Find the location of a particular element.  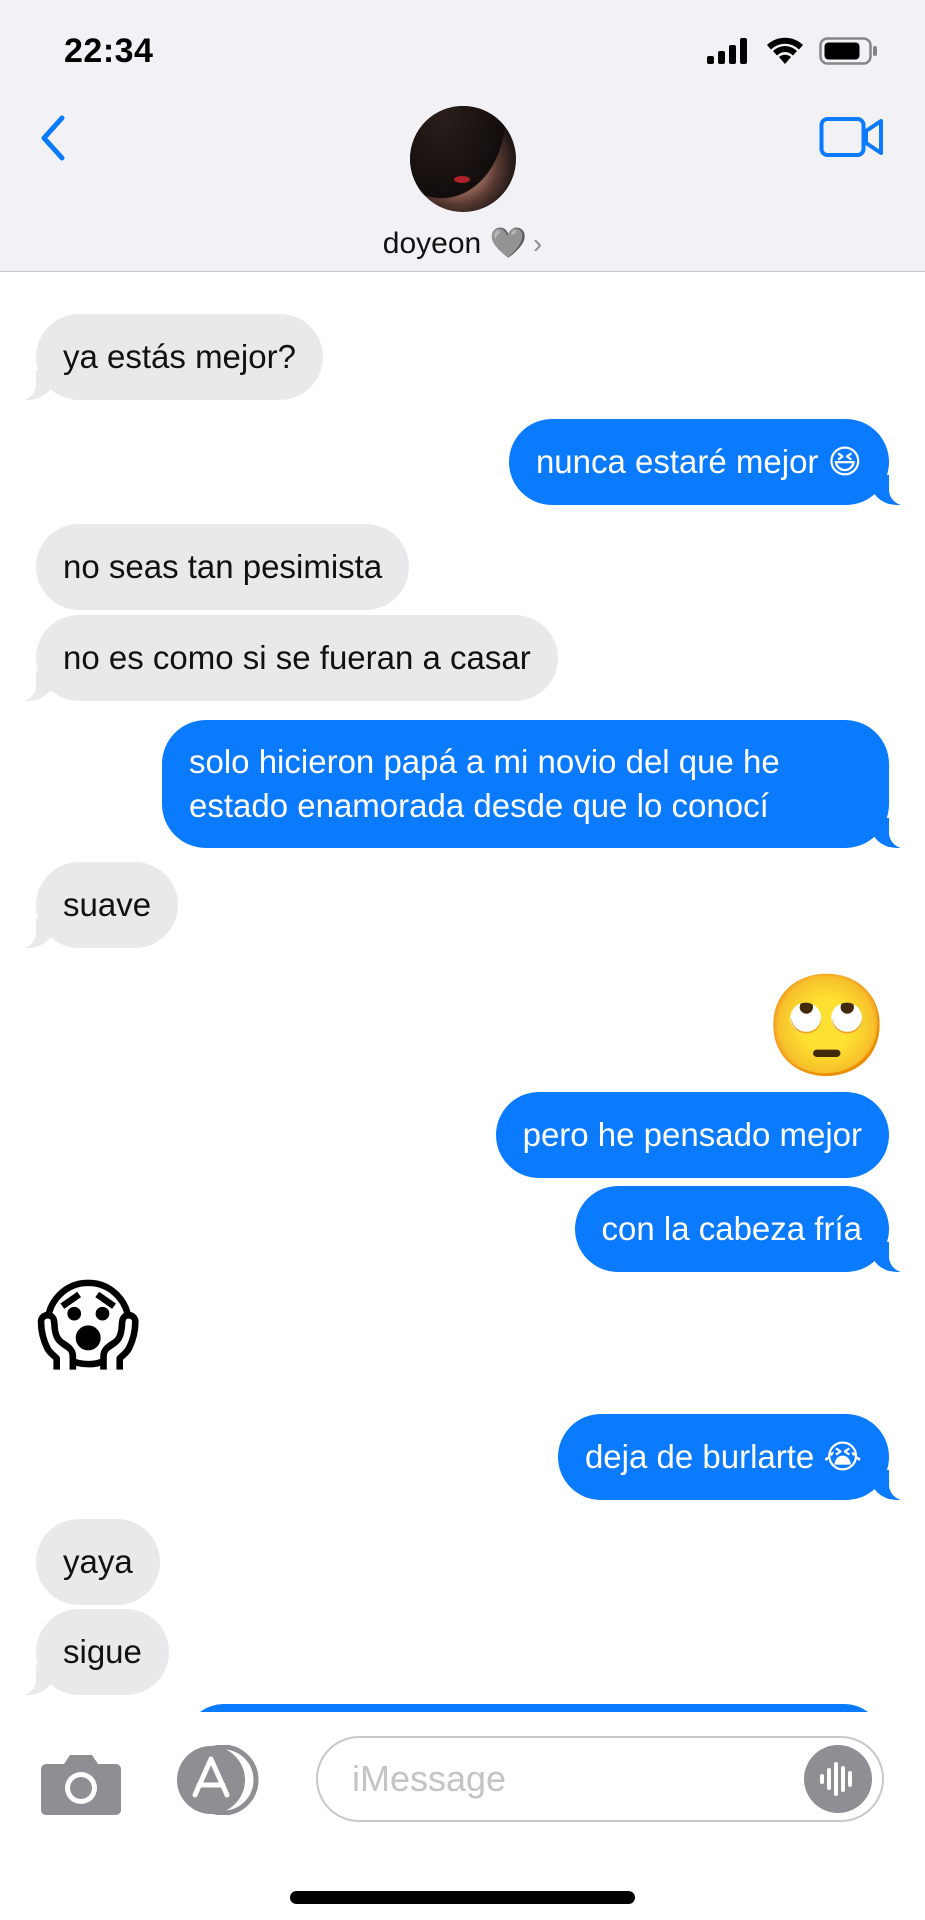

audio-waveform-icon is located at coordinates (836, 1779).